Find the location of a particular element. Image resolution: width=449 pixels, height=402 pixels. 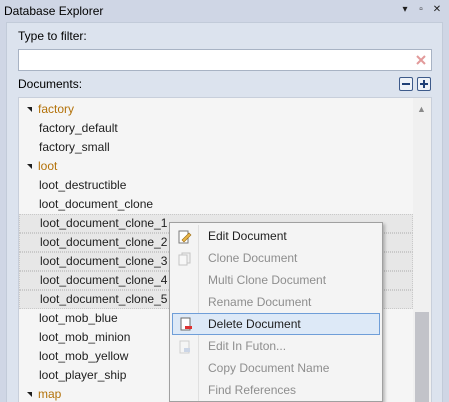

tree-scrollbar: ▲ is located at coordinates (422, 250).